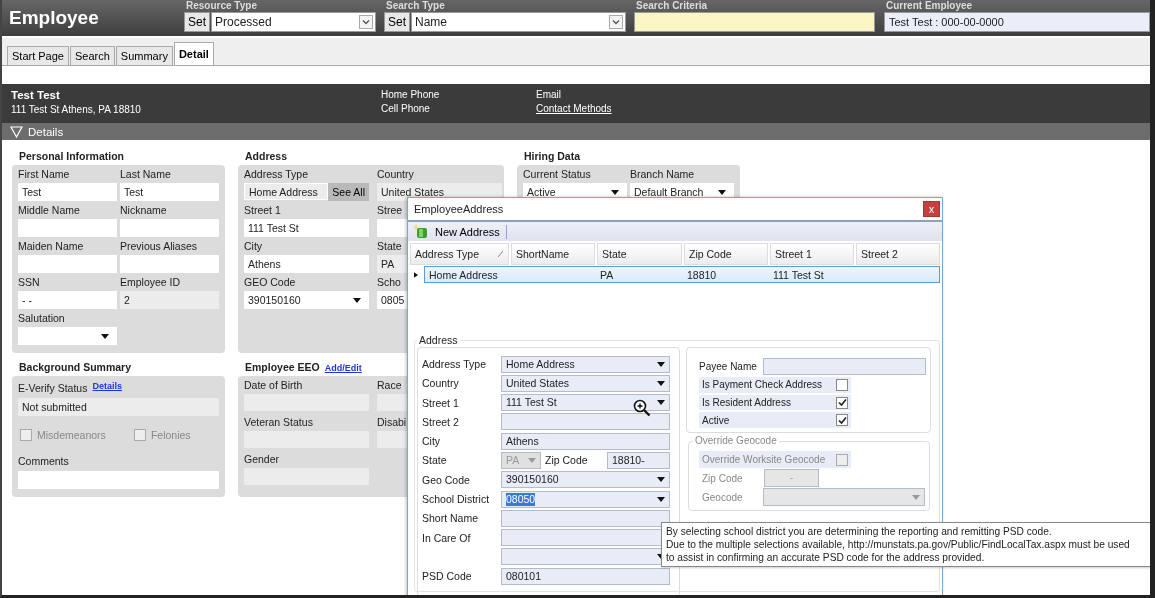  What do you see at coordinates (306, 228) in the screenshot?
I see `text-field: 111 Test St` at bounding box center [306, 228].